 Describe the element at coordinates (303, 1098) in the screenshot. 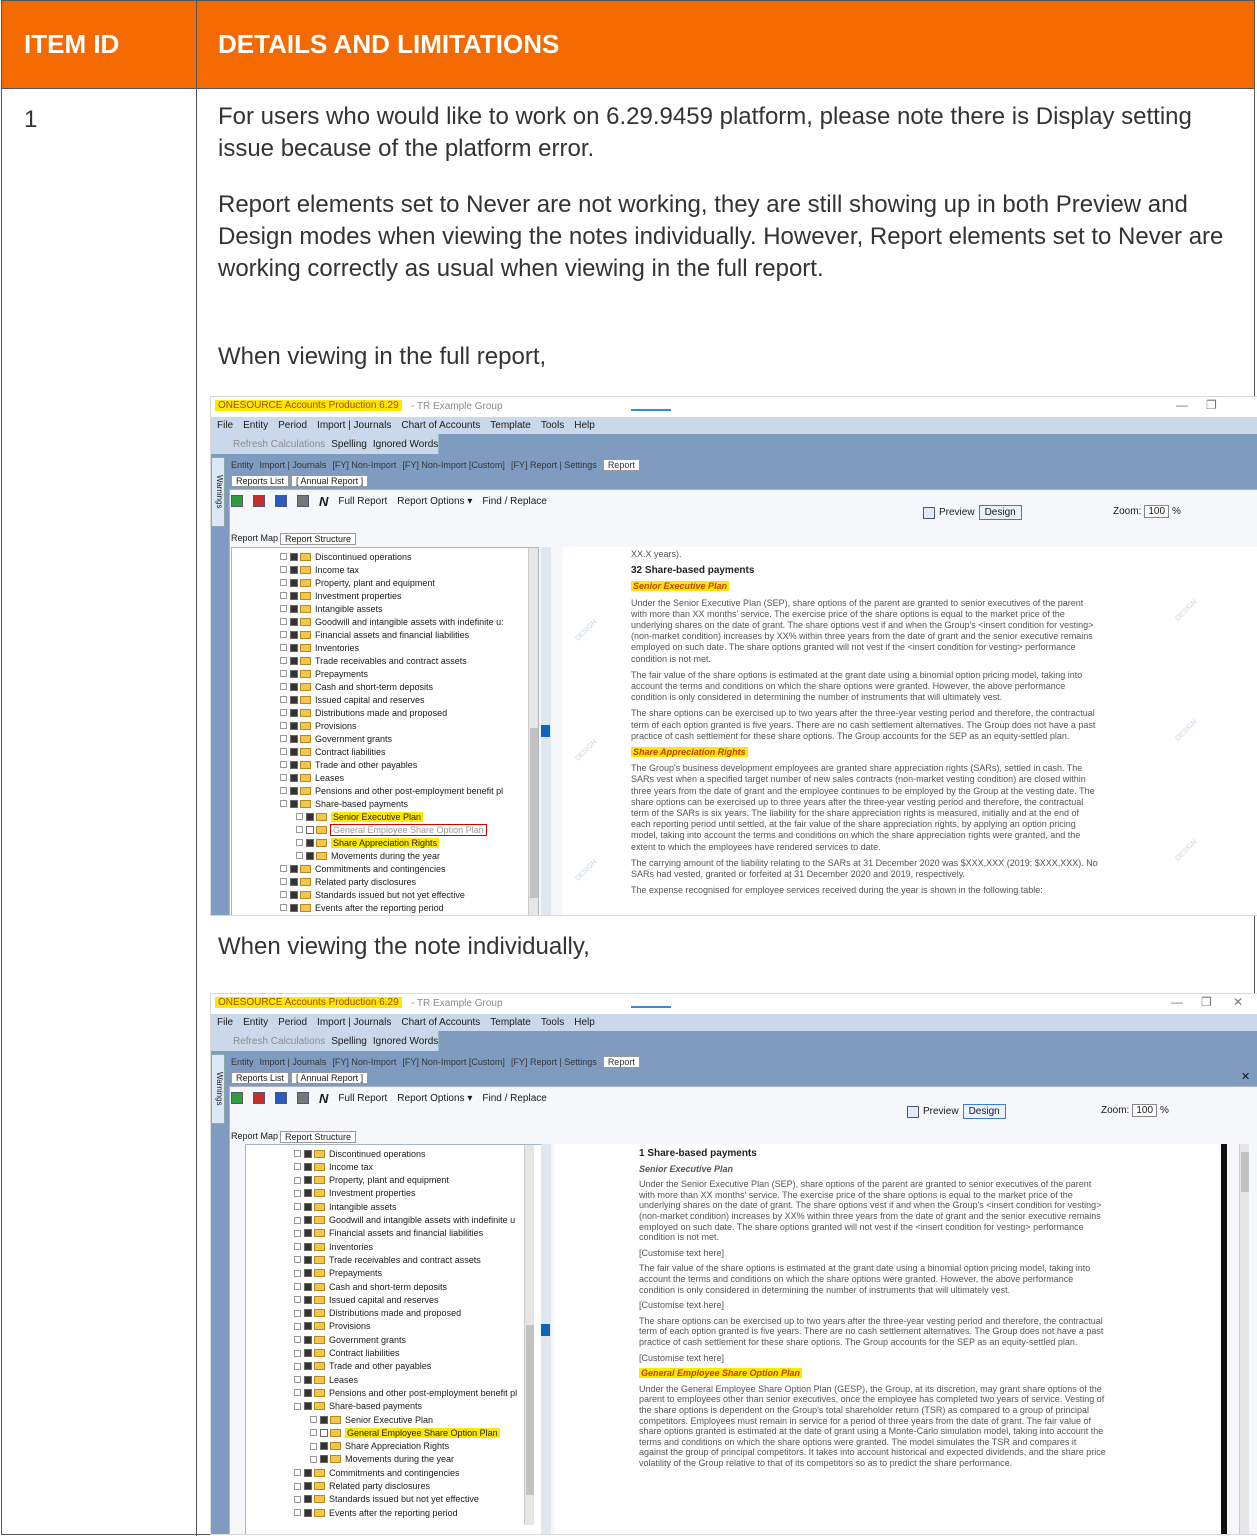

I see `print-icon` at that location.